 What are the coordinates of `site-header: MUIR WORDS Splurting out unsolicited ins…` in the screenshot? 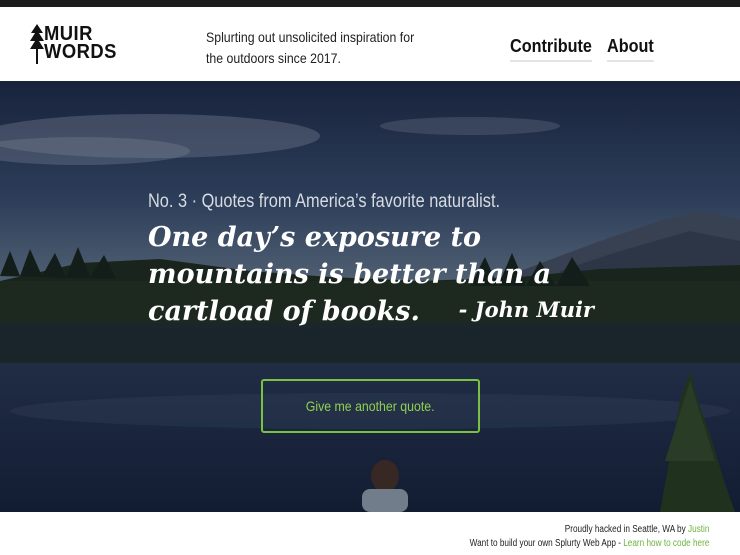 It's located at (370, 44).